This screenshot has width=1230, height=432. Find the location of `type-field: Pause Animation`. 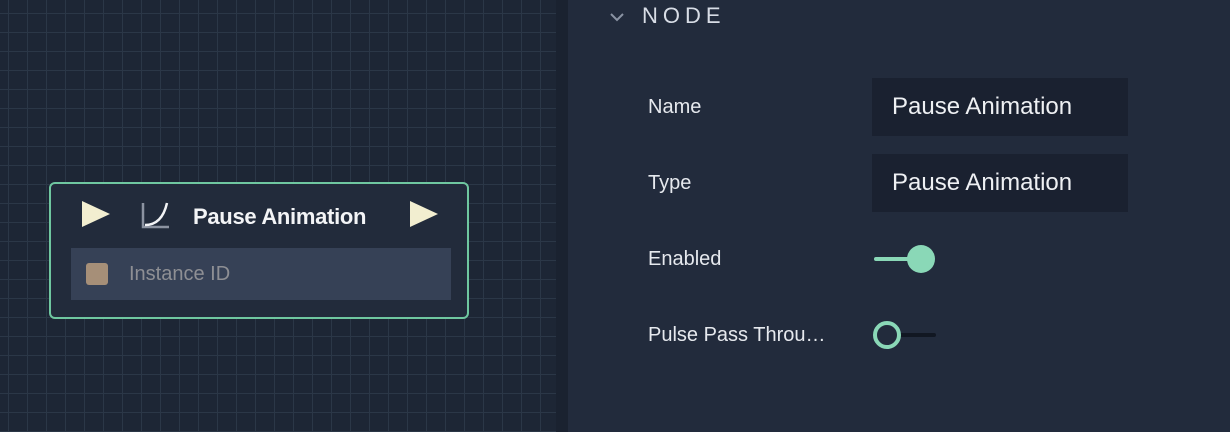

type-field: Pause Animation is located at coordinates (1000, 183).